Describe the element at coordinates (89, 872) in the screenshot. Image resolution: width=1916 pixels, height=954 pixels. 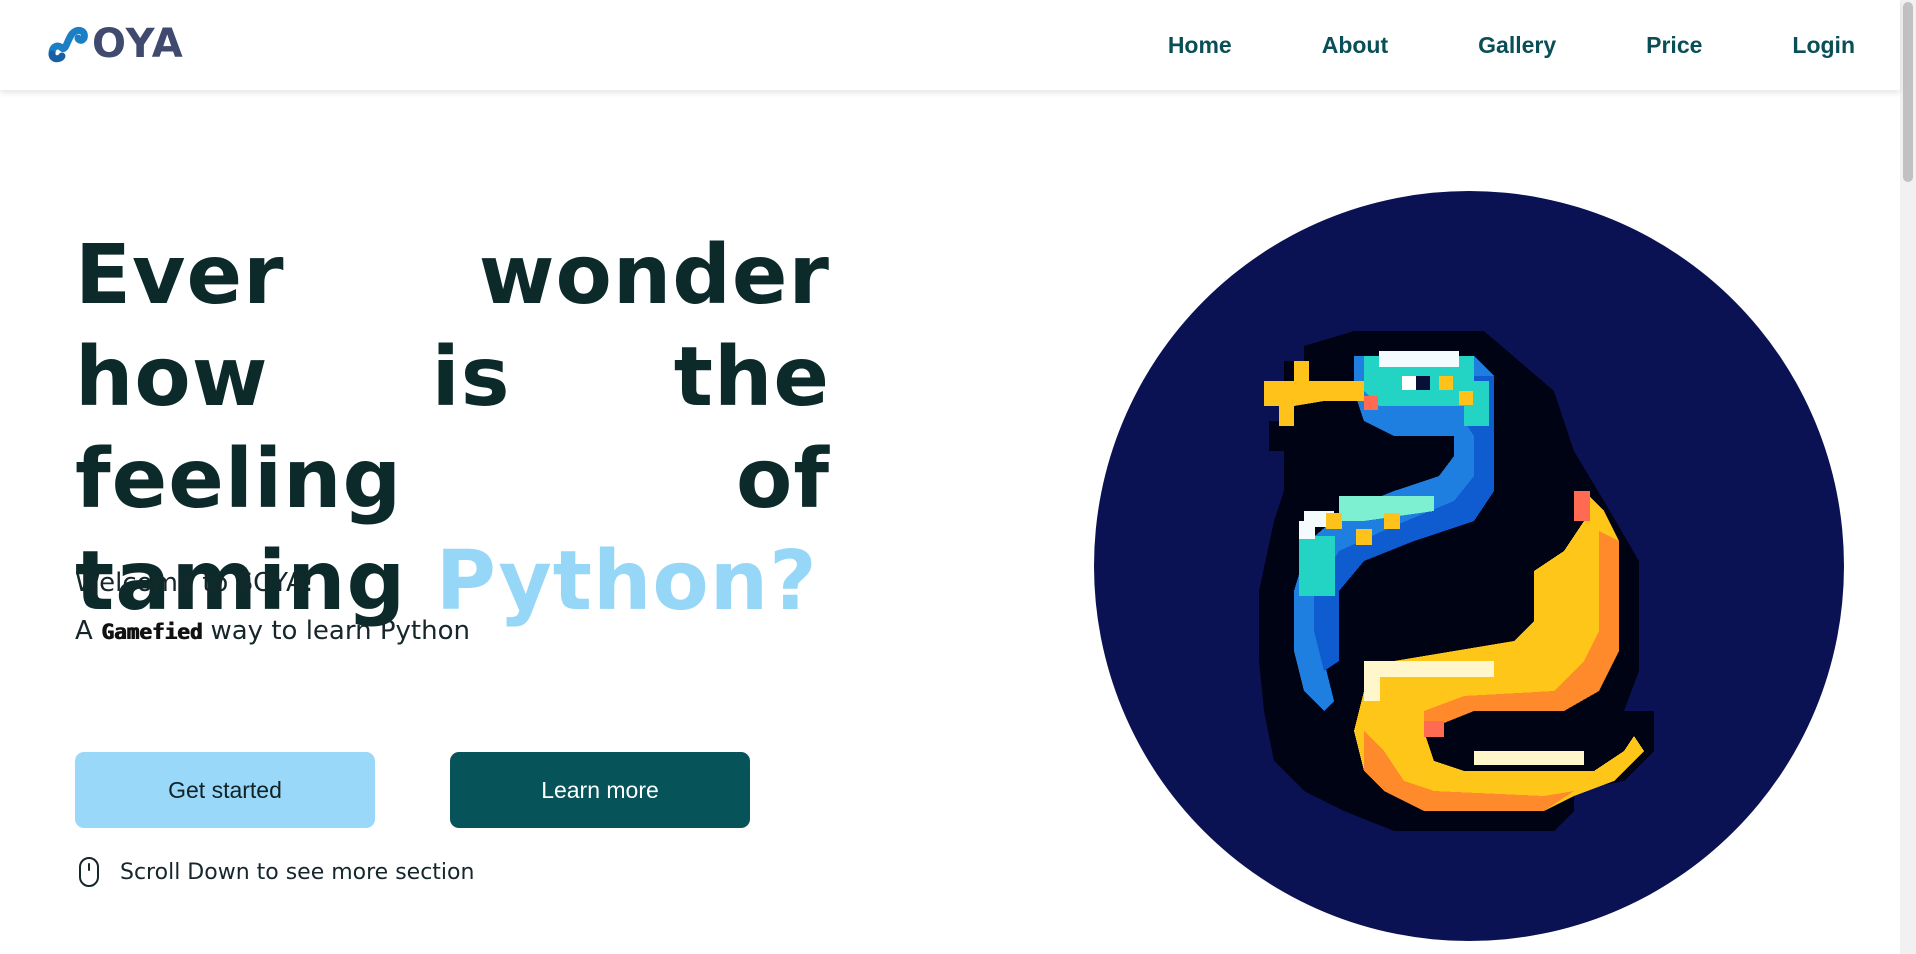
I see `mouse-icon` at that location.